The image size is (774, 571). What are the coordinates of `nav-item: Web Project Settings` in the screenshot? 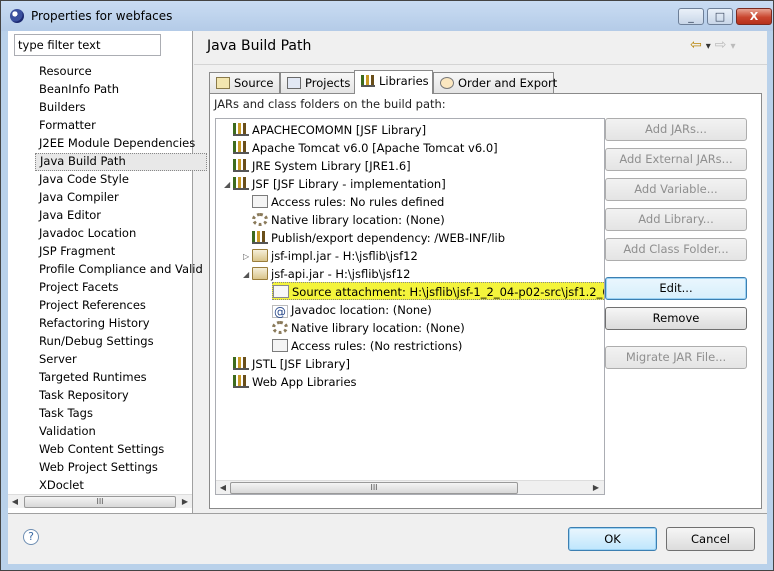 It's located at (121, 468).